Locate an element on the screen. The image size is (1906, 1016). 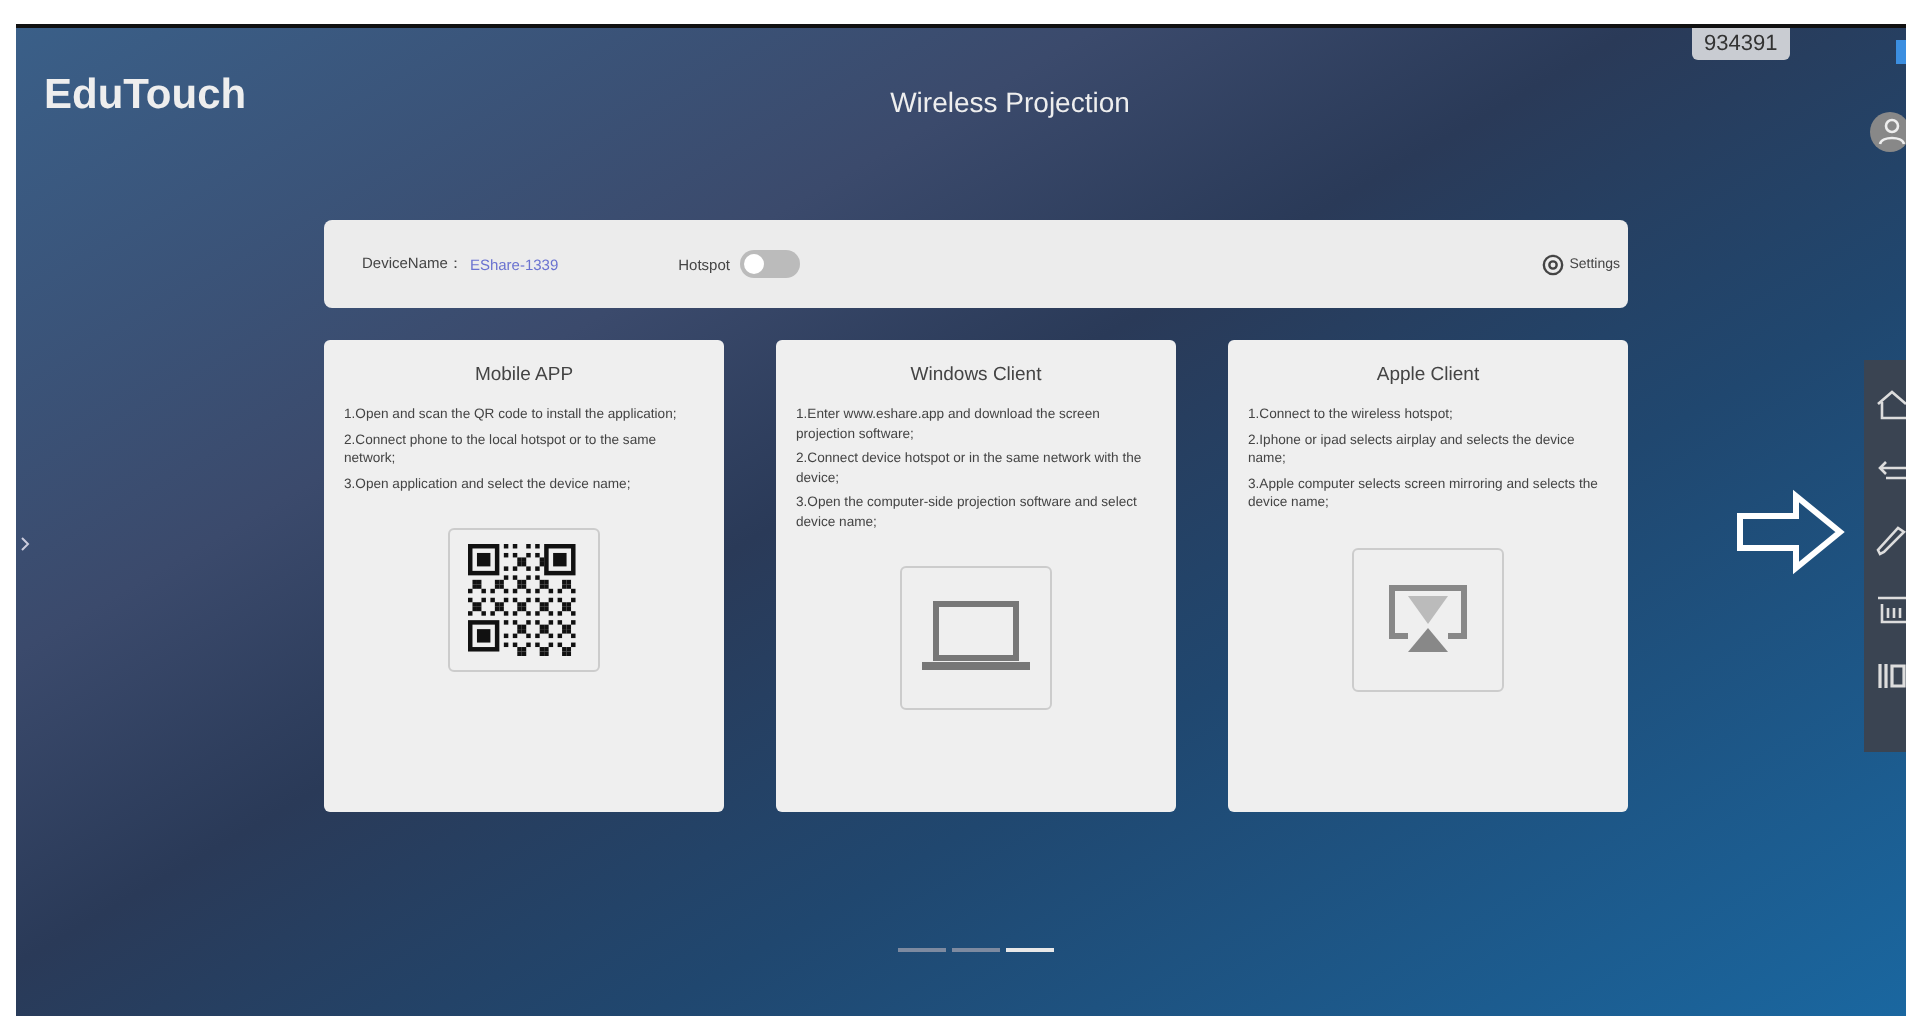
card-title: Windows Client is located at coordinates (976, 375).